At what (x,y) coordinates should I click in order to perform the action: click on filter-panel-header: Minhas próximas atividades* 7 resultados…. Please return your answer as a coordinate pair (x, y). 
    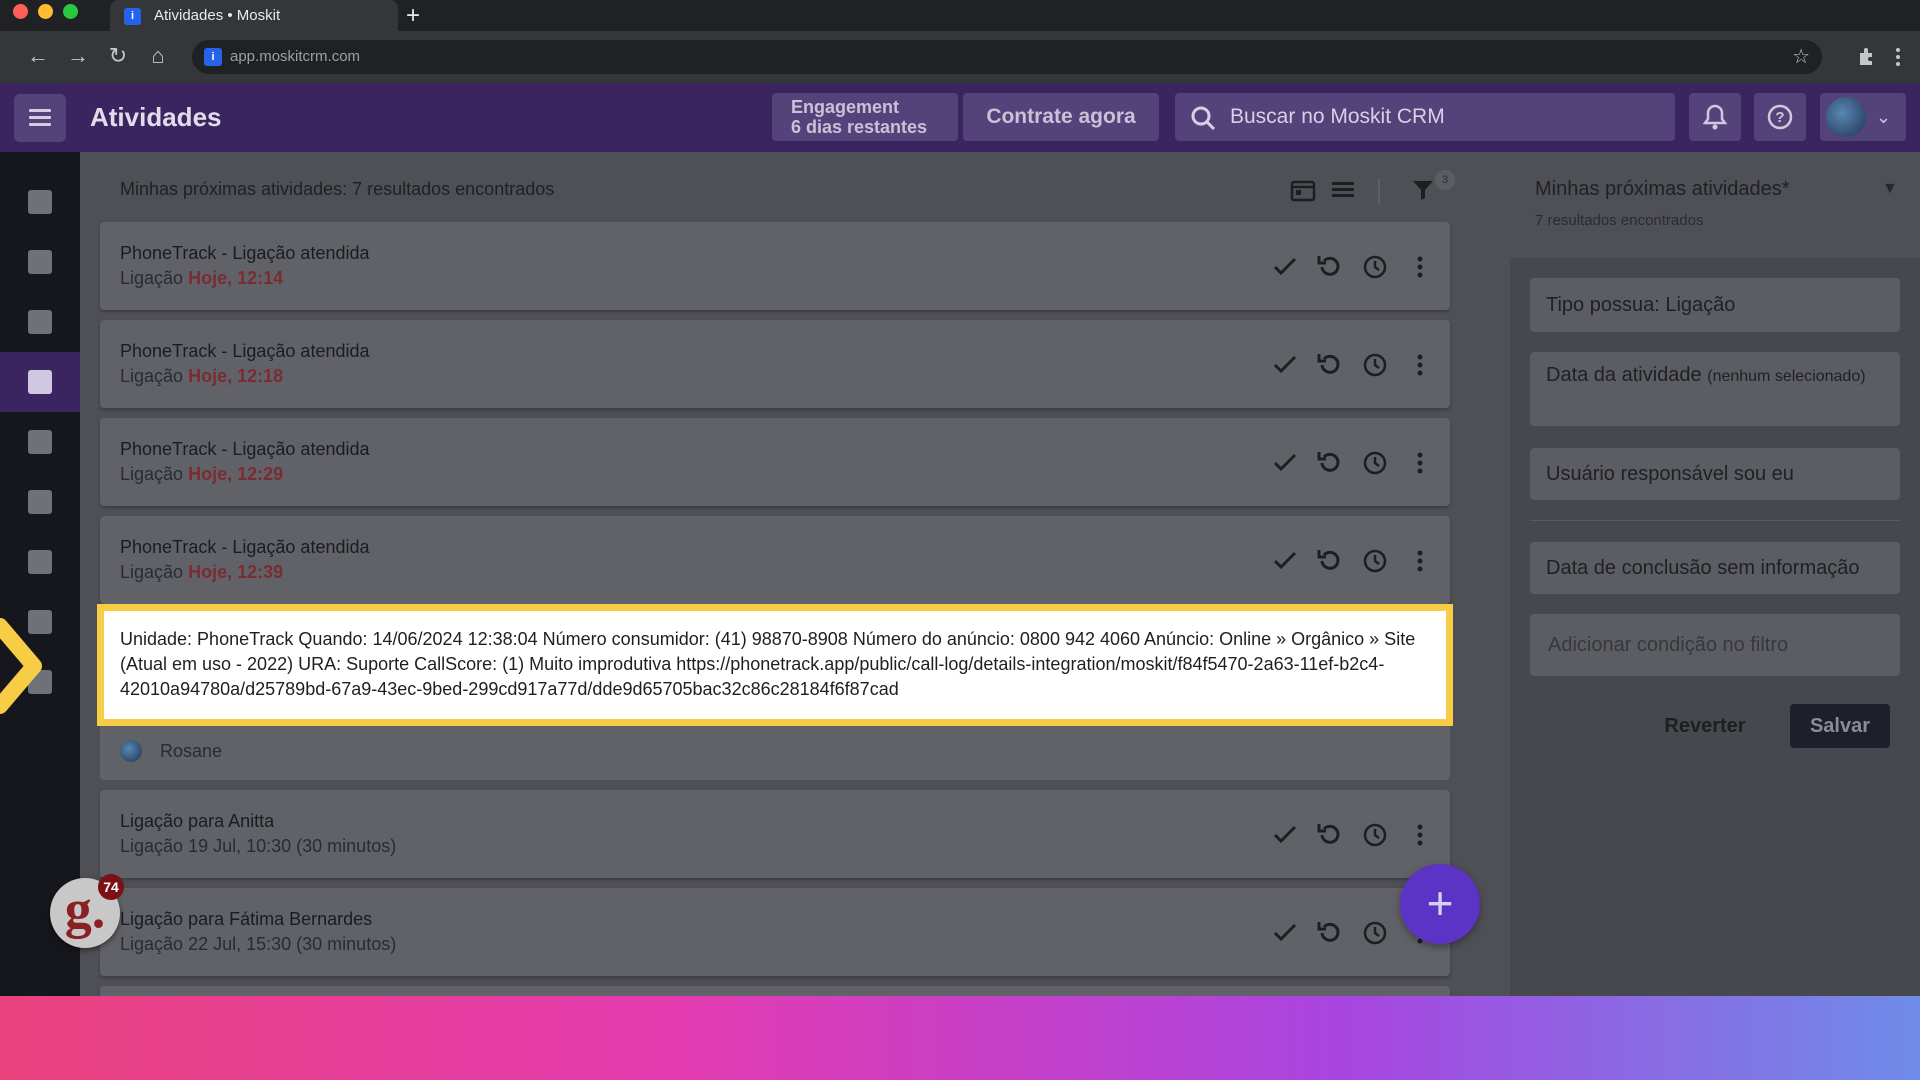
    Looking at the image, I should click on (1715, 205).